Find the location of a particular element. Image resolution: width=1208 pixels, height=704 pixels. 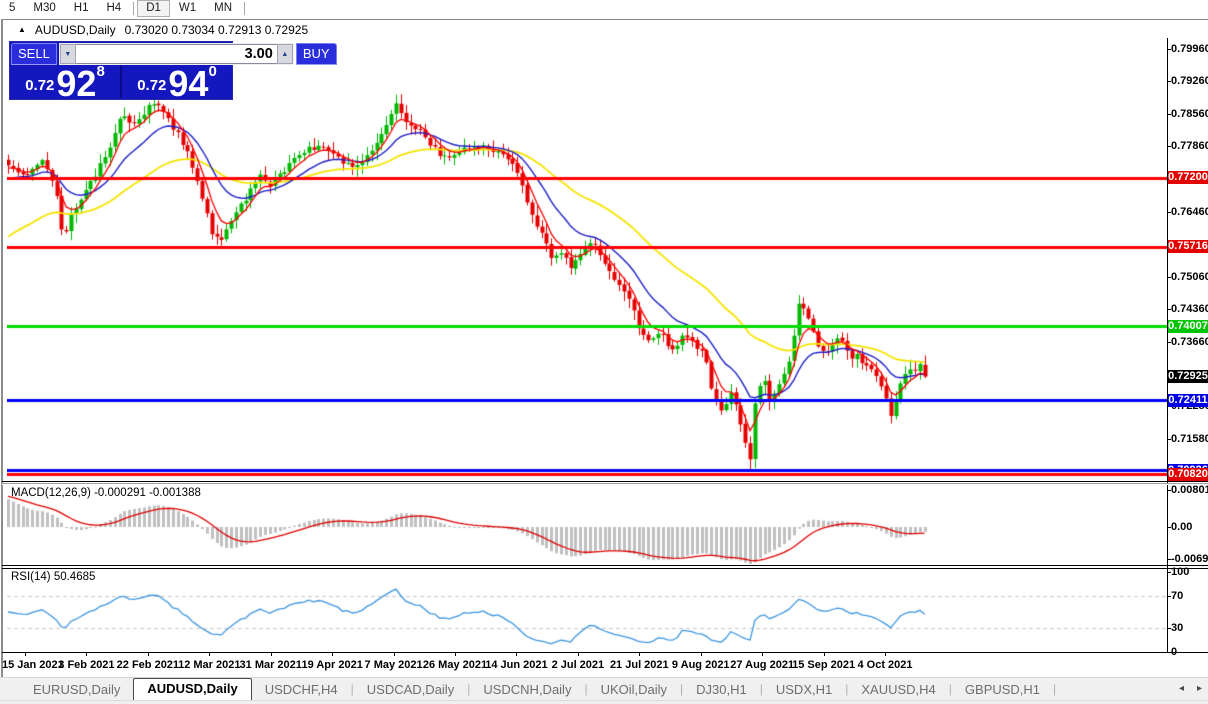

date-axis-label: 2 Jul 2021 is located at coordinates (578, 665).